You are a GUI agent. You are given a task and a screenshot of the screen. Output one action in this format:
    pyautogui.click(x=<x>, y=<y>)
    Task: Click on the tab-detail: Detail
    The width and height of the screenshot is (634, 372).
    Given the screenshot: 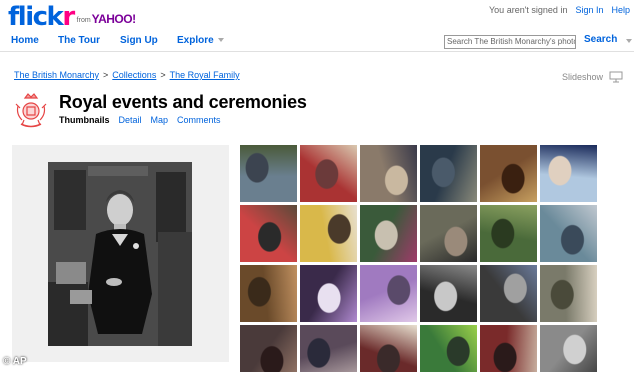 What is the action you would take?
    pyautogui.click(x=130, y=120)
    